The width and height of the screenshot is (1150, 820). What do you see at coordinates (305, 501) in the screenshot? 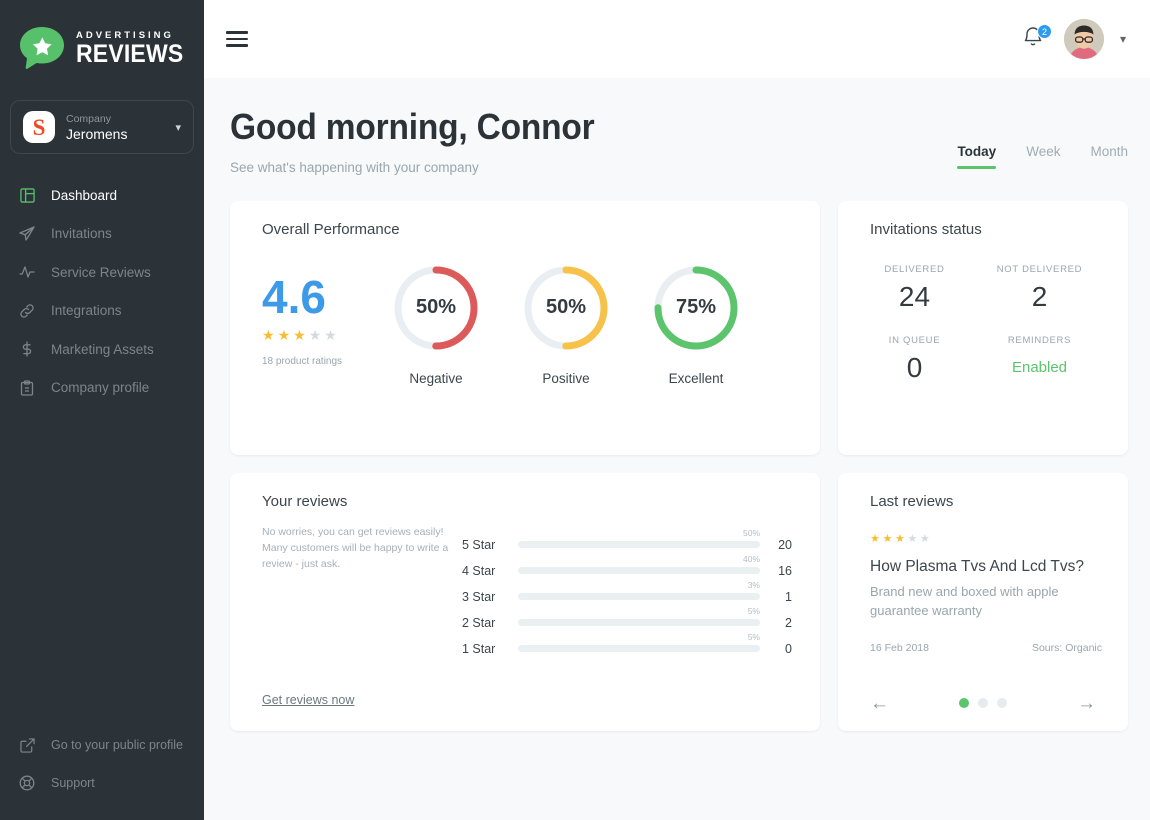
I see `card-title: Your reviews` at bounding box center [305, 501].